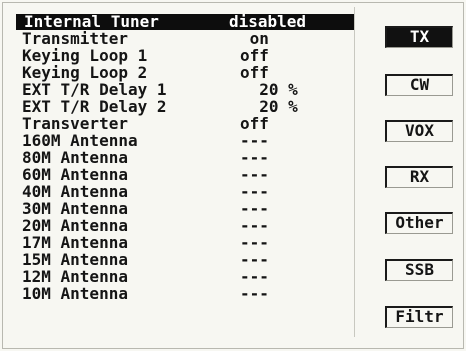  What do you see at coordinates (187, 124) in the screenshot?
I see `menu-row-transverter: Transverter off` at bounding box center [187, 124].